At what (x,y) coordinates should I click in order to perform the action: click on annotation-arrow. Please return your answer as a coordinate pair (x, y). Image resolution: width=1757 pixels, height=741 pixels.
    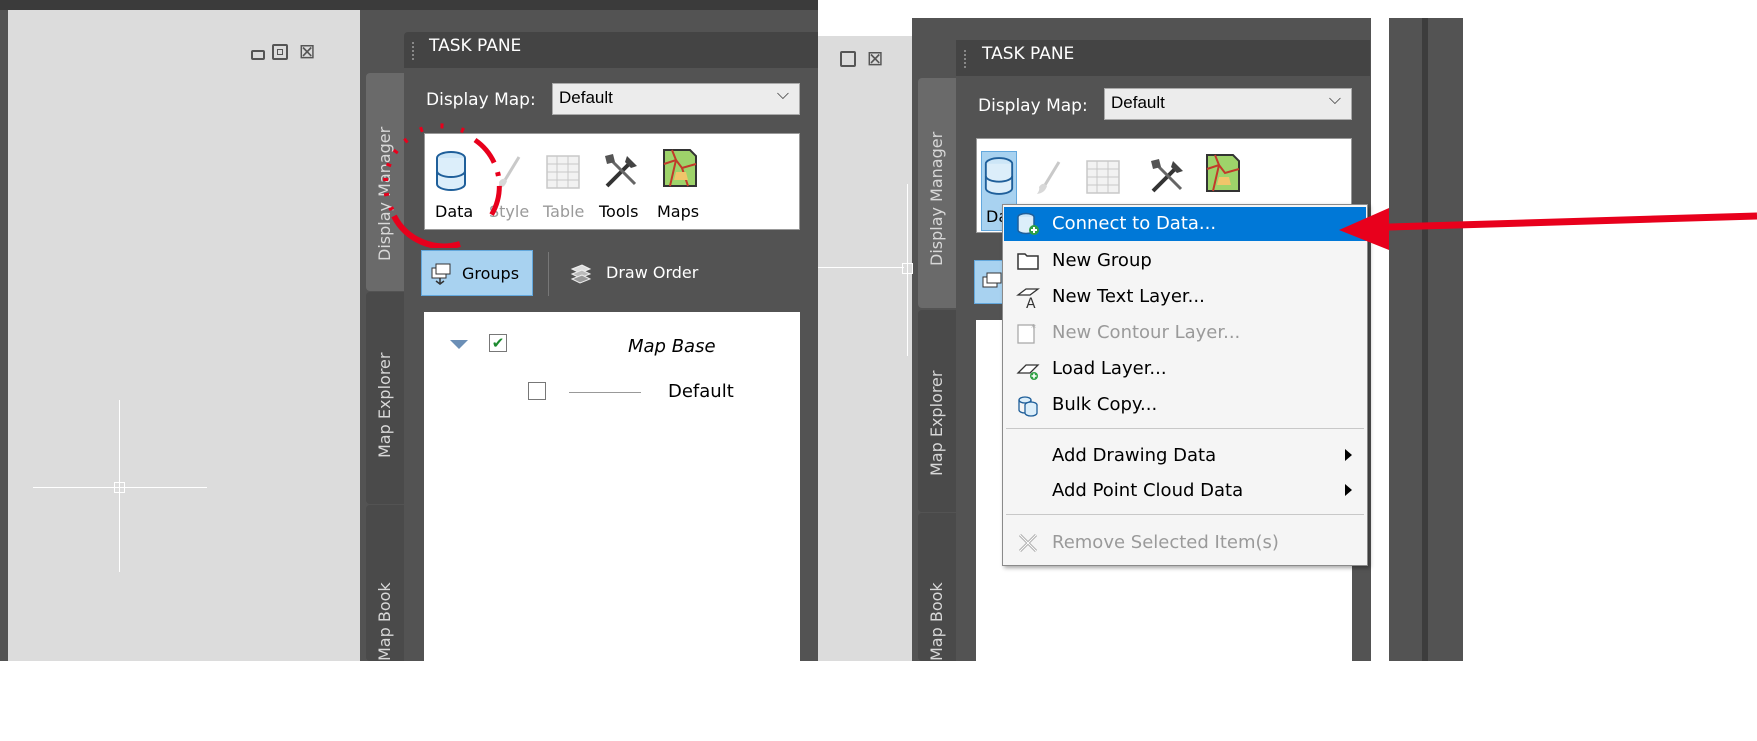
    Looking at the image, I should click on (1548, 229).